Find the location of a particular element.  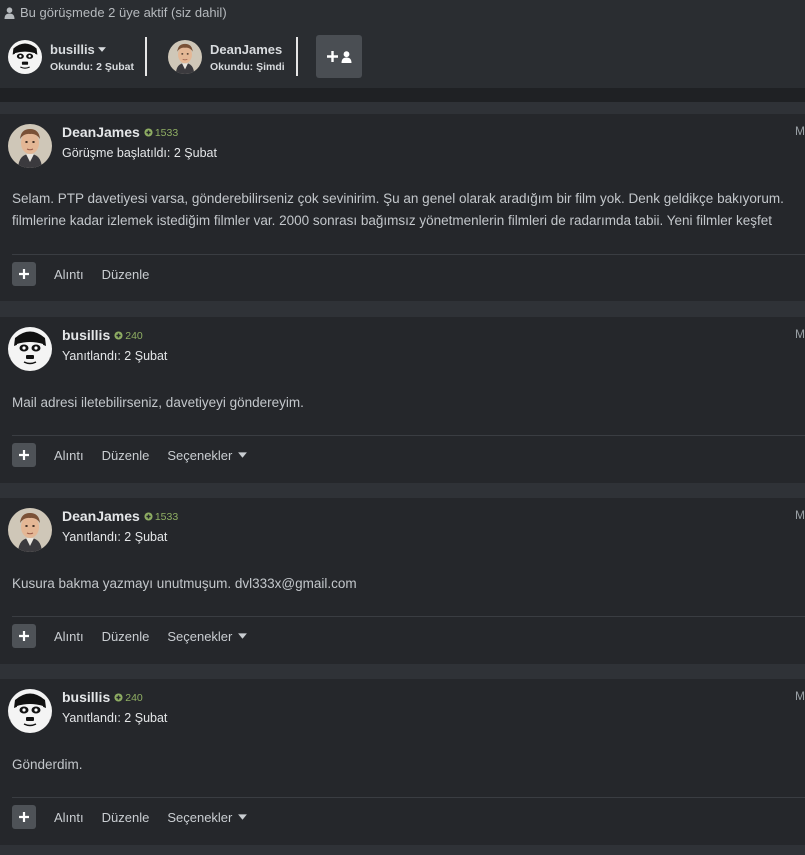

participant-busillis: busillis Okundu: 2 Şubat is located at coordinates (71, 57).